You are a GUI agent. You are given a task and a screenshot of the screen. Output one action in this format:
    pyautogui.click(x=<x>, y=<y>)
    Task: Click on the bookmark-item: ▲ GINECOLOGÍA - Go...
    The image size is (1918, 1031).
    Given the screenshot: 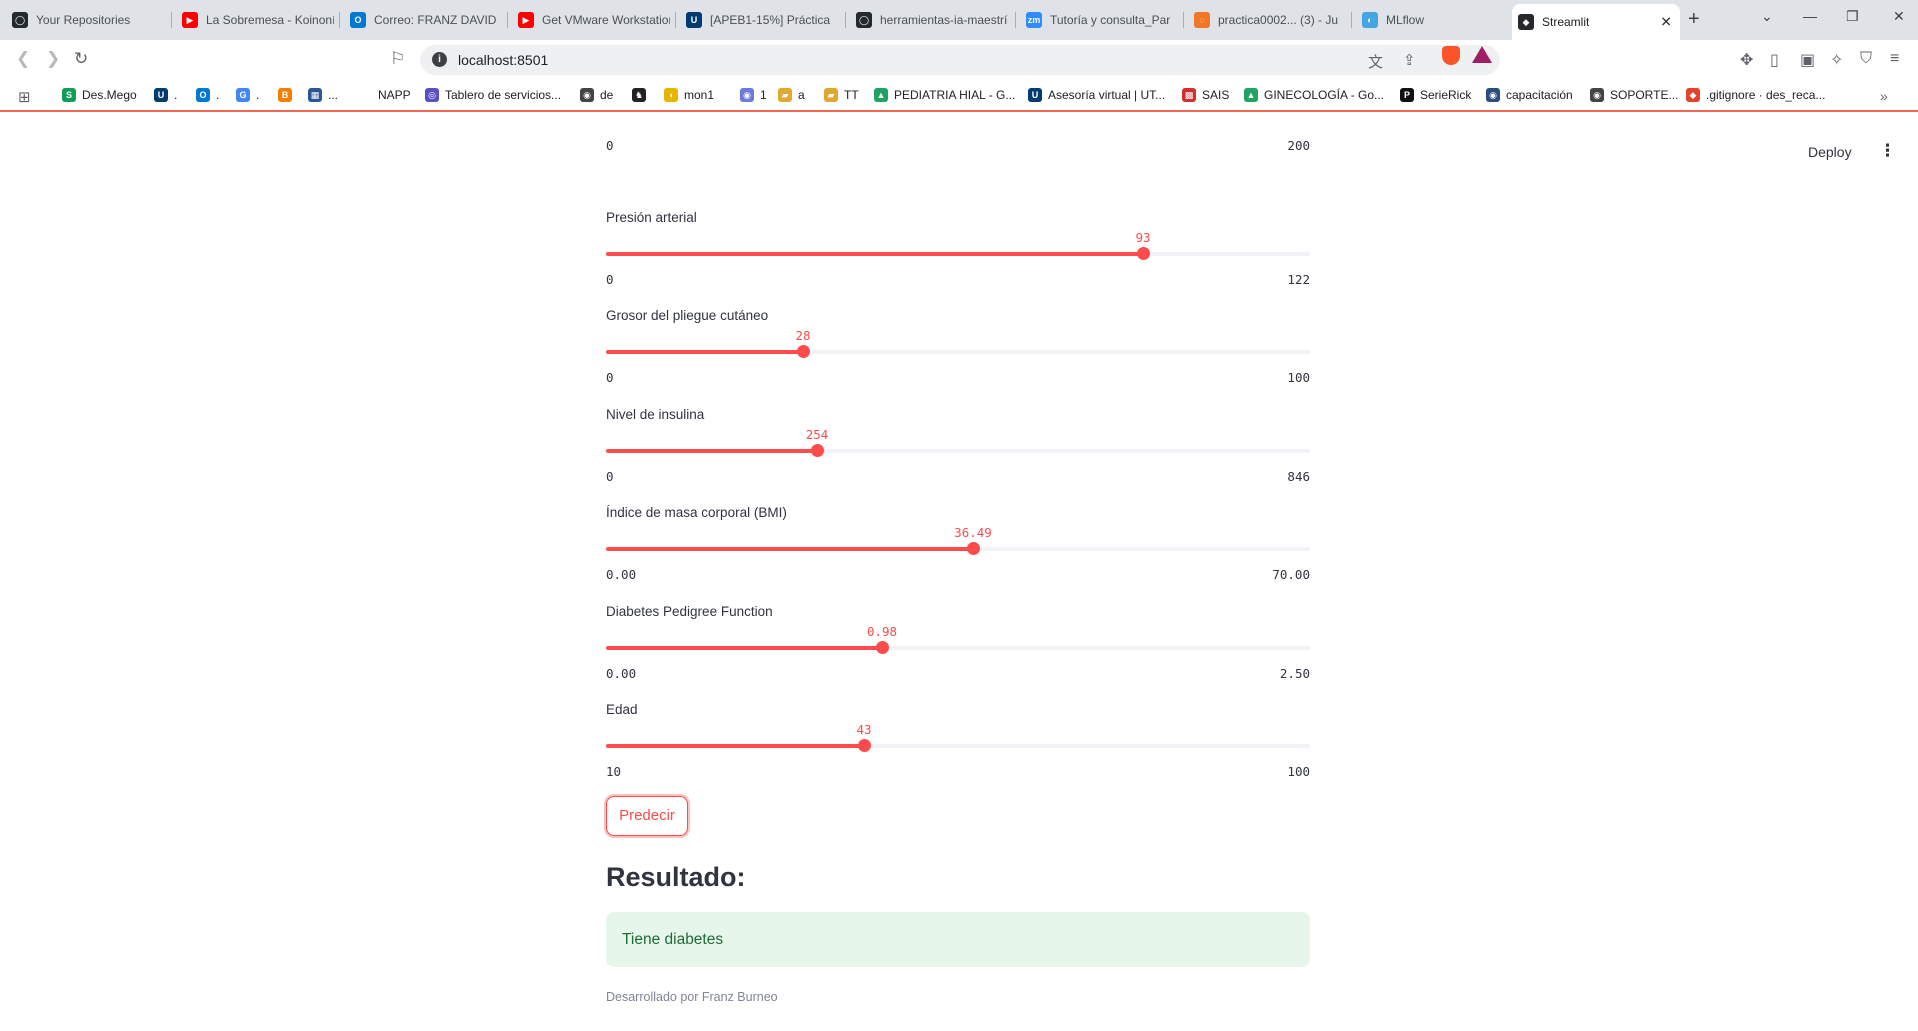 What is the action you would take?
    pyautogui.click(x=1314, y=95)
    